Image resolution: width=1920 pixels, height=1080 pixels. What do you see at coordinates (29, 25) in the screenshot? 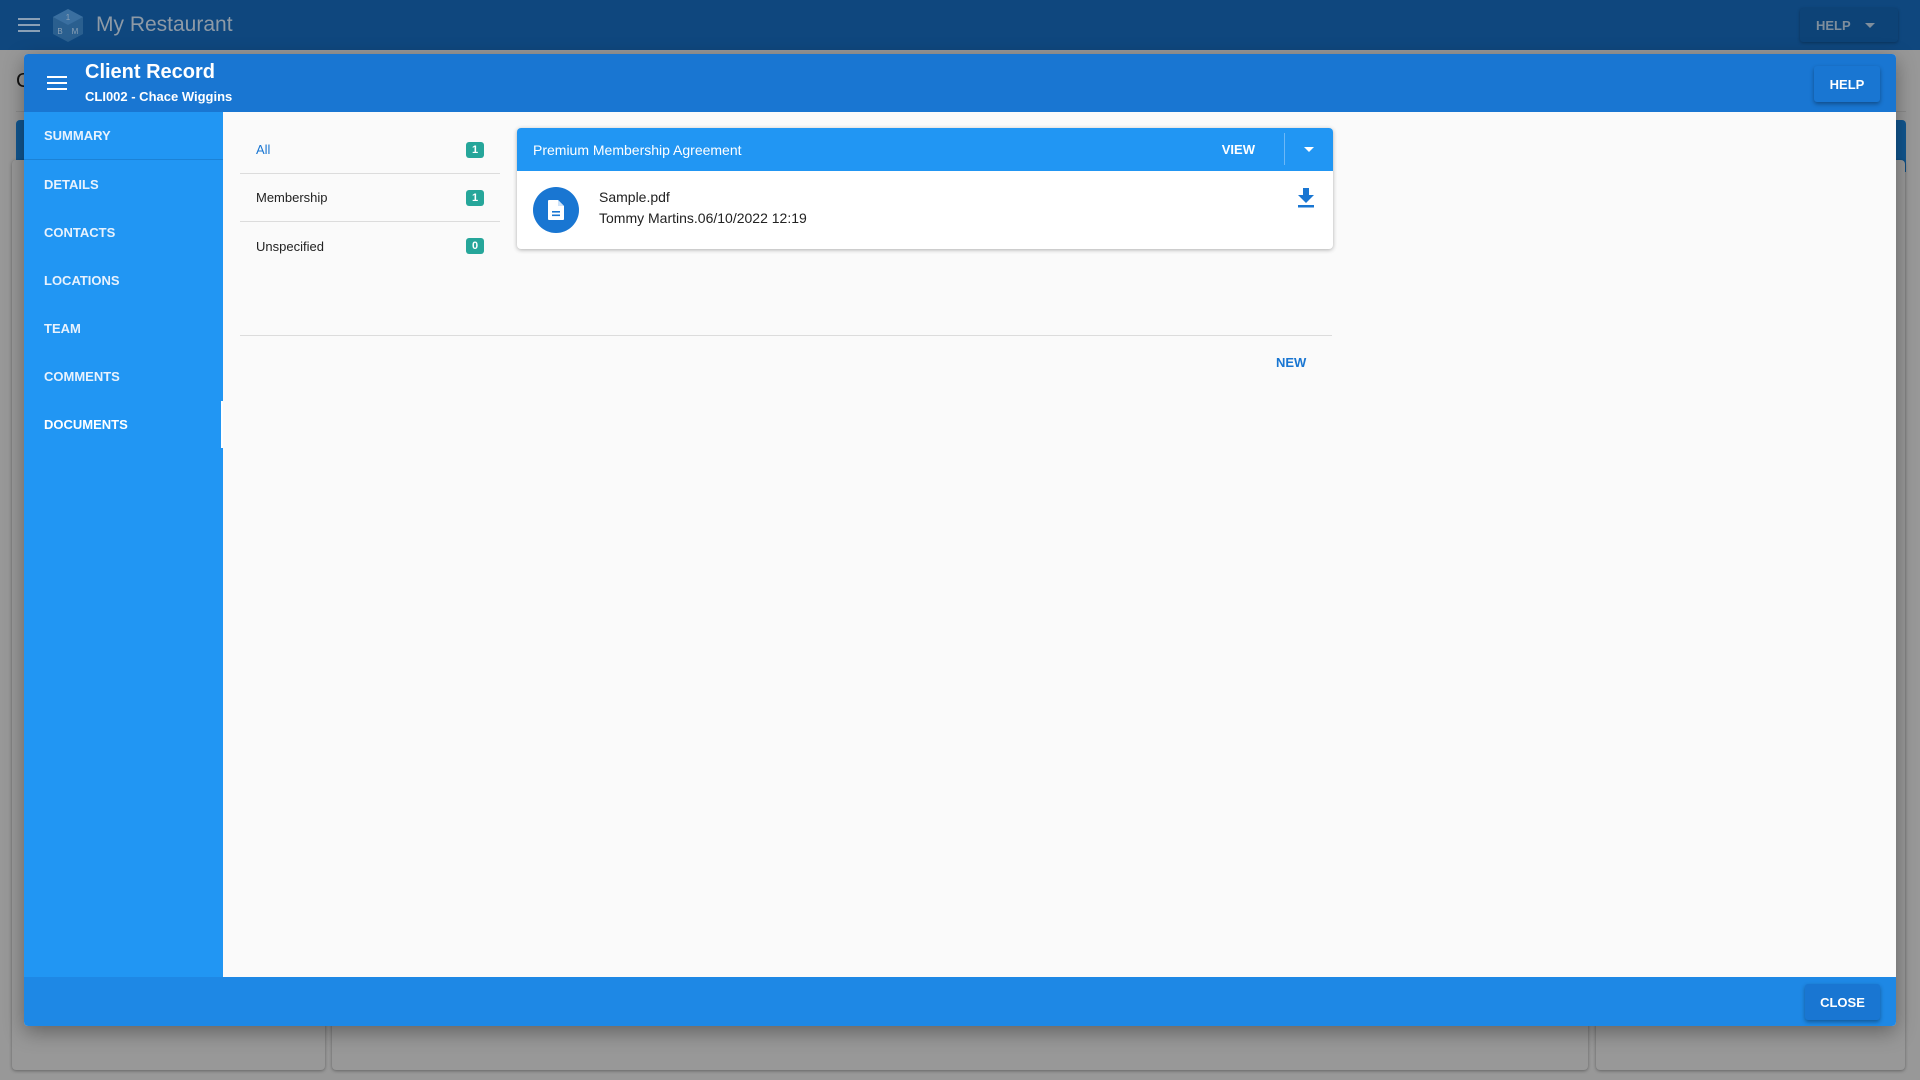
I see `app-menu-icon` at bounding box center [29, 25].